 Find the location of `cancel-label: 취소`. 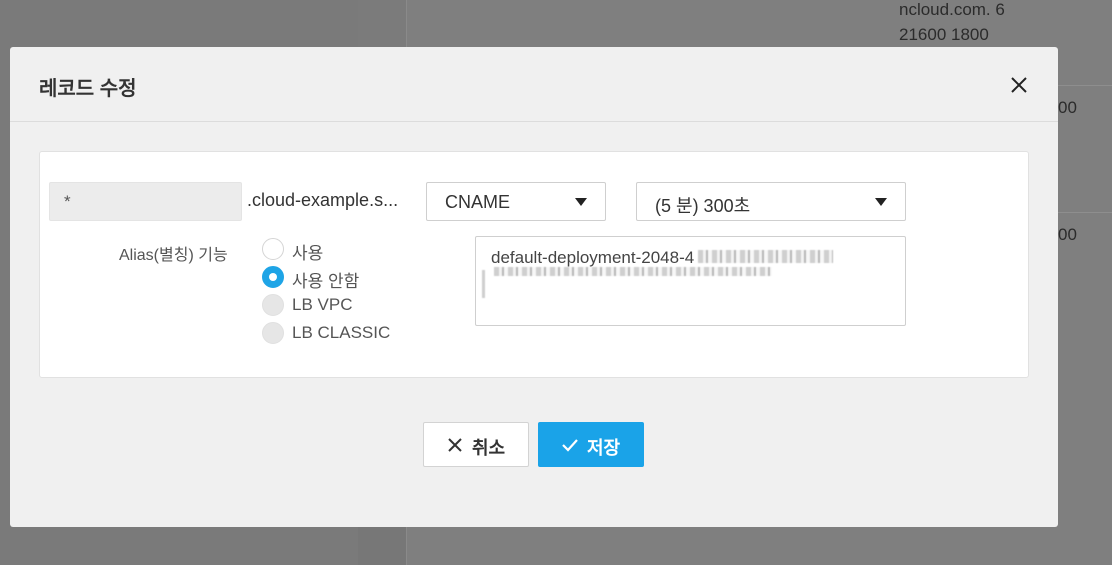

cancel-label: 취소 is located at coordinates (489, 448).